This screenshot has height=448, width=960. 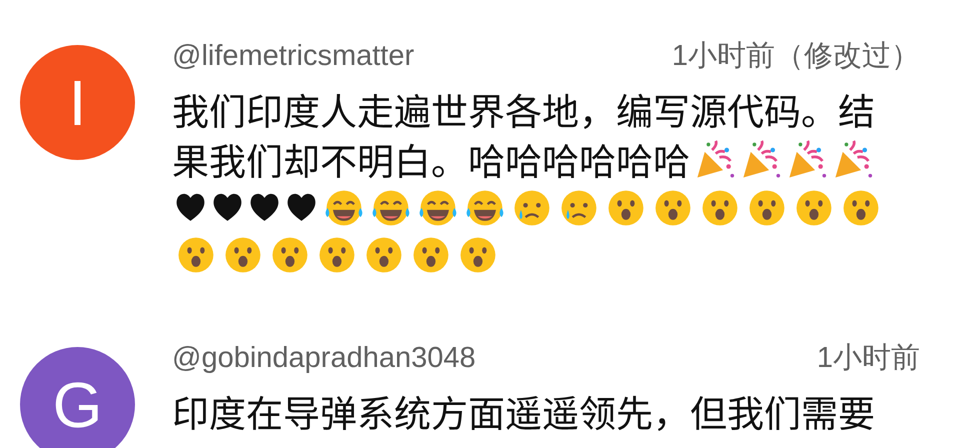 I want to click on timestamp: 1小时前, so click(x=868, y=358).